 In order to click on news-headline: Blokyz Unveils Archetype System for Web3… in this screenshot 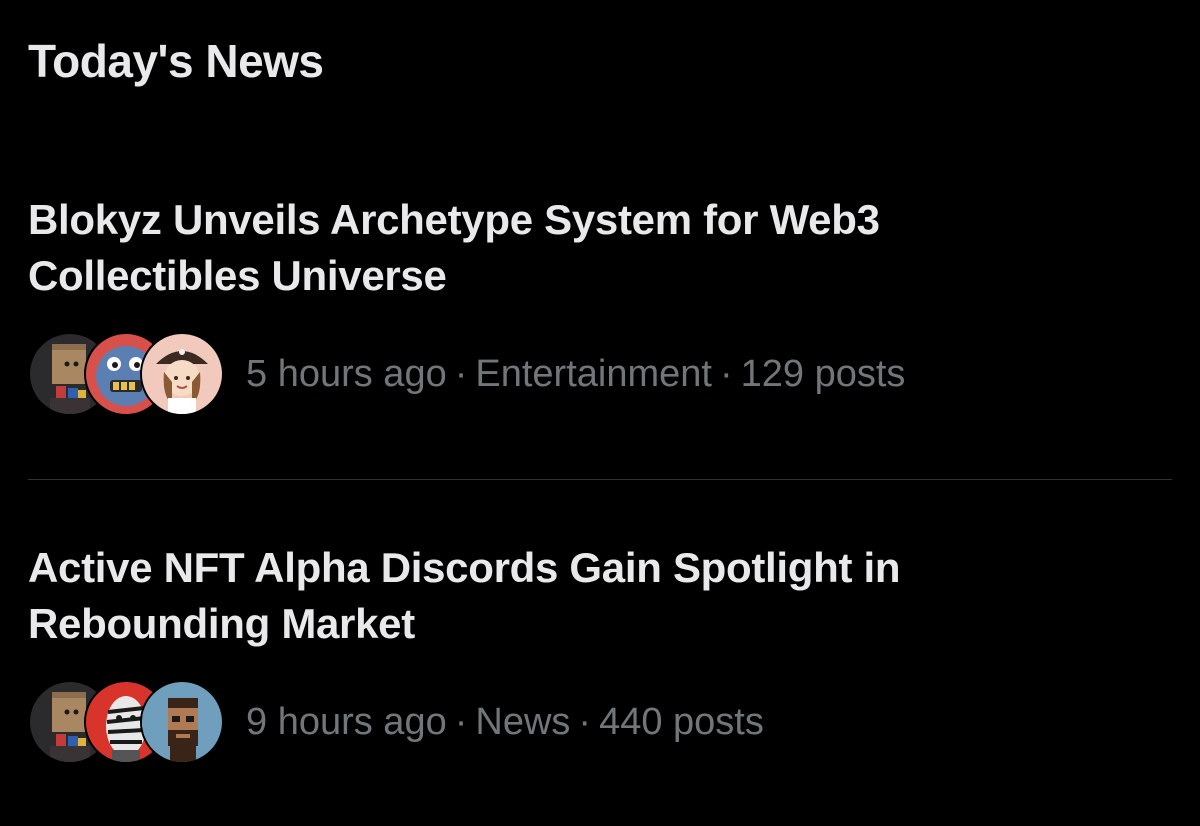, I will do `click(454, 247)`.